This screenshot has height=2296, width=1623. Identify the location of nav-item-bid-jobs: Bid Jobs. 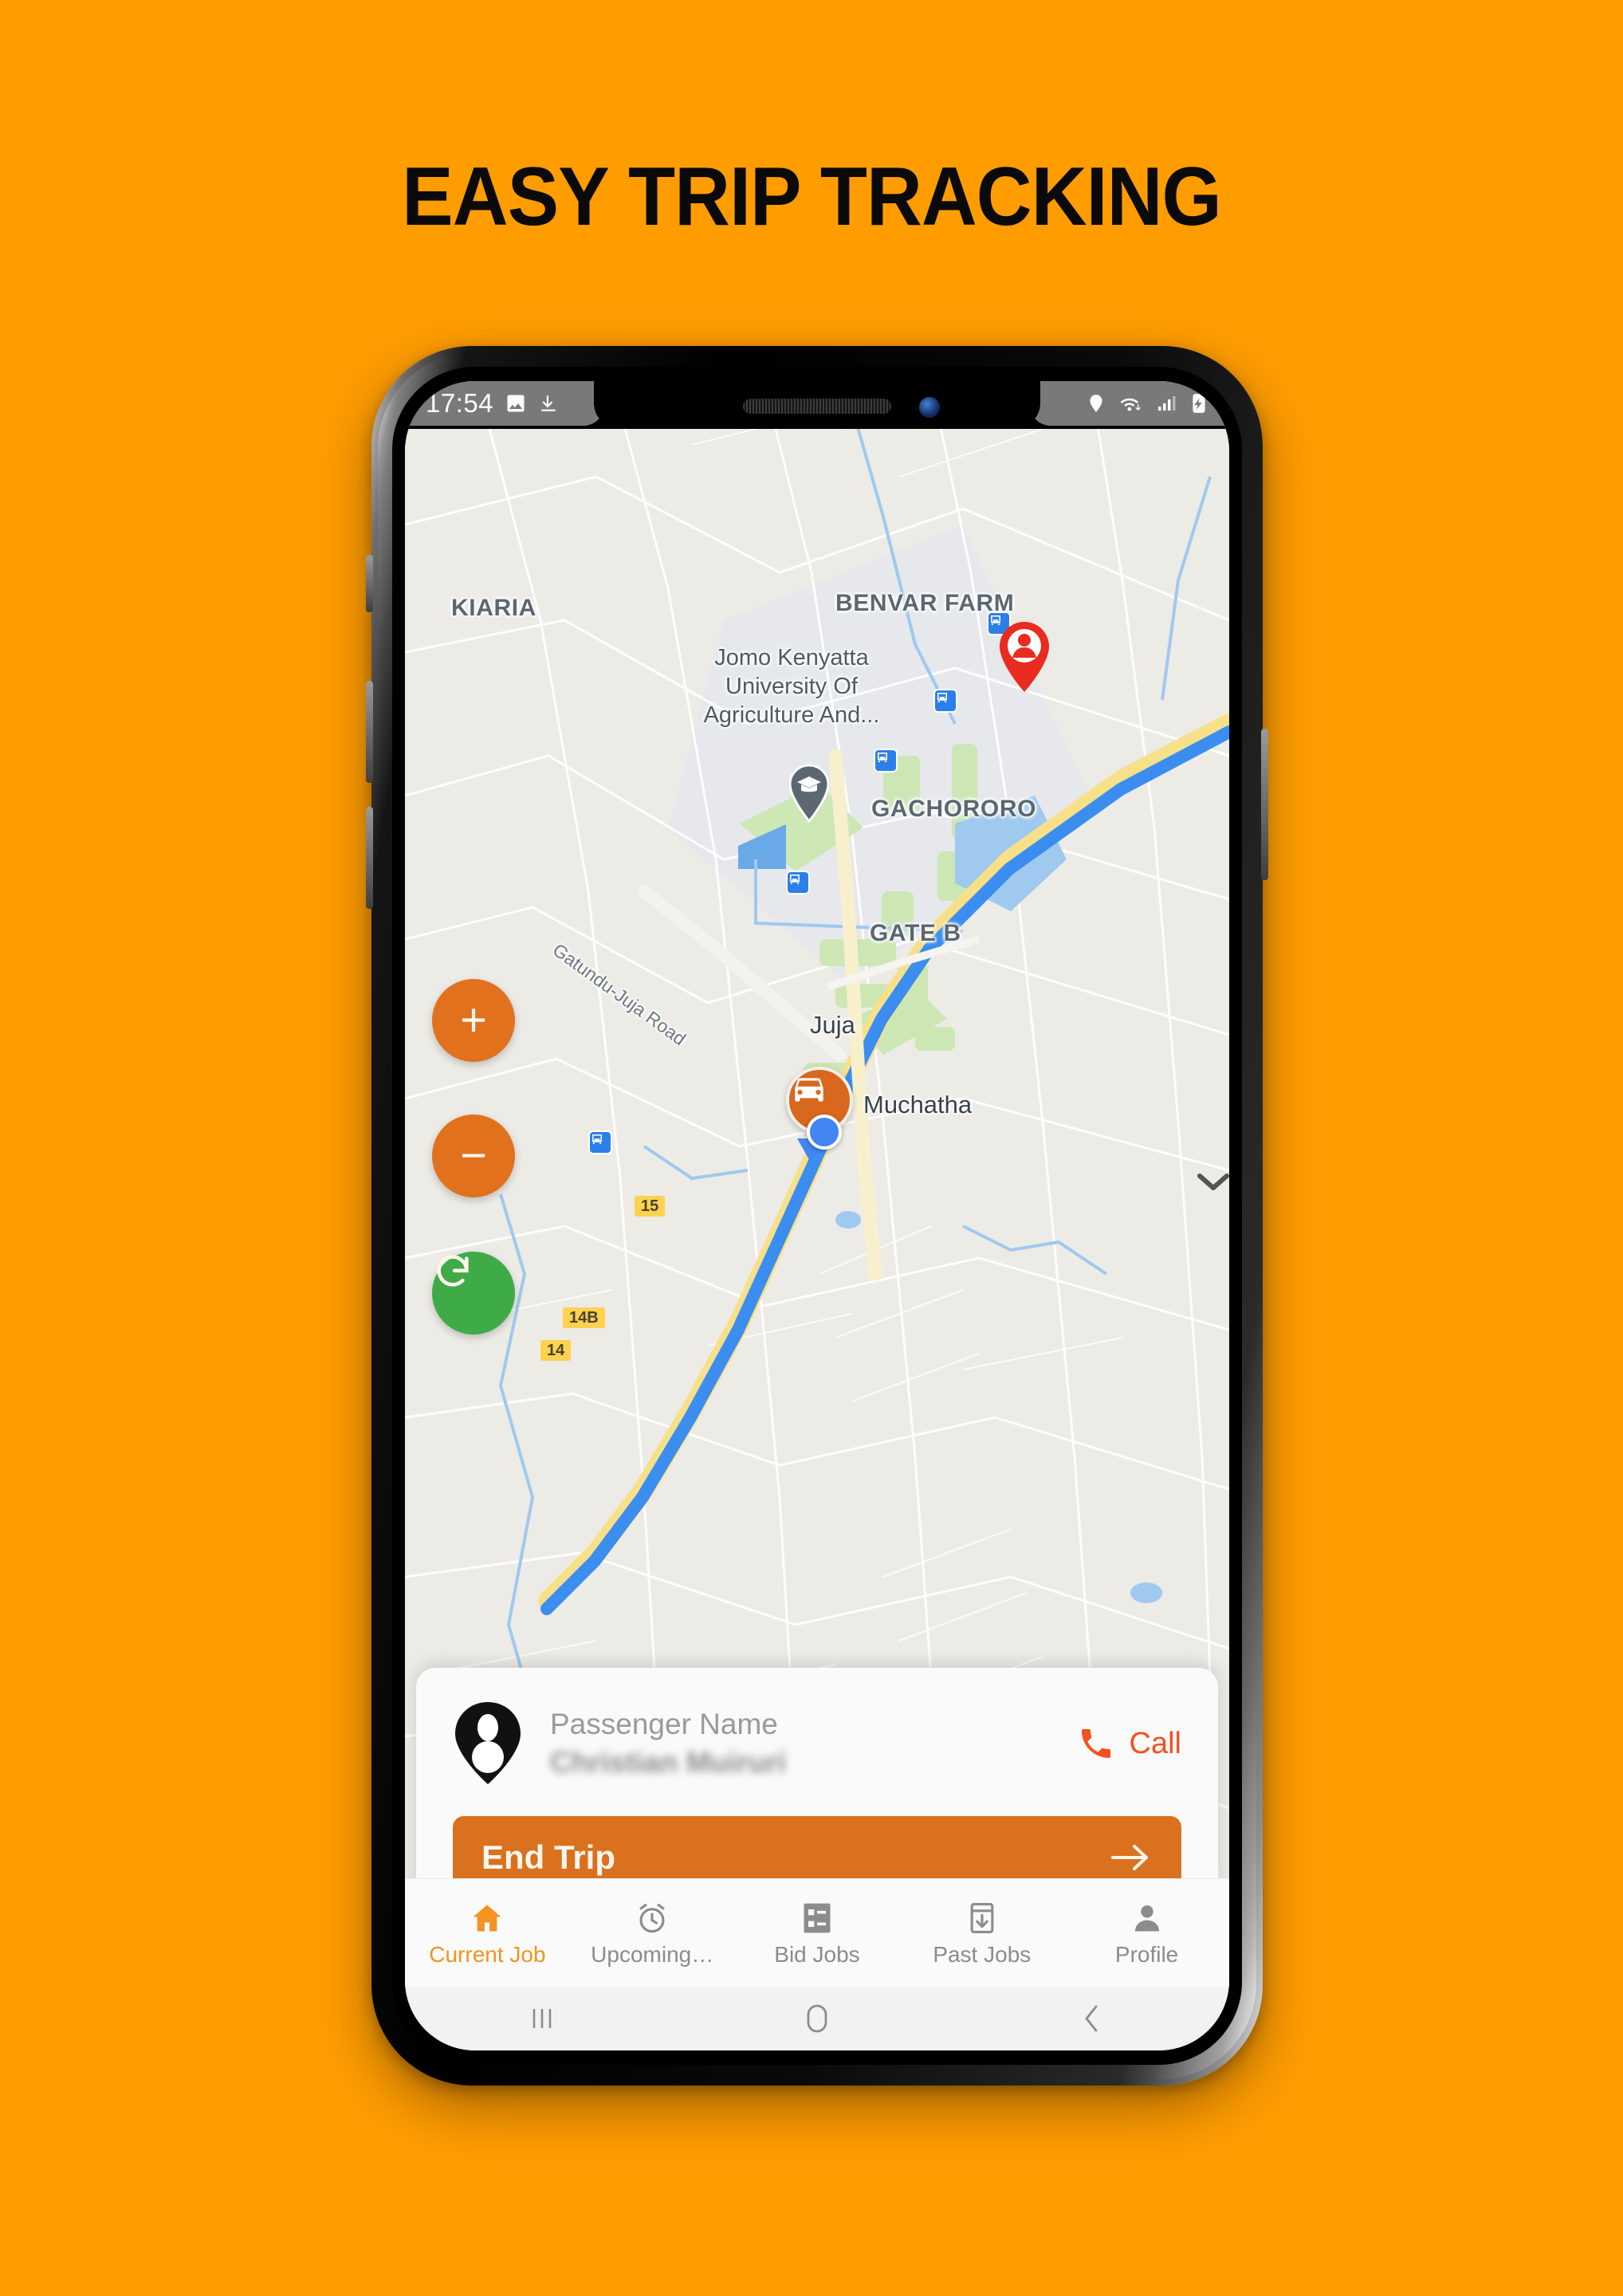
(817, 1935).